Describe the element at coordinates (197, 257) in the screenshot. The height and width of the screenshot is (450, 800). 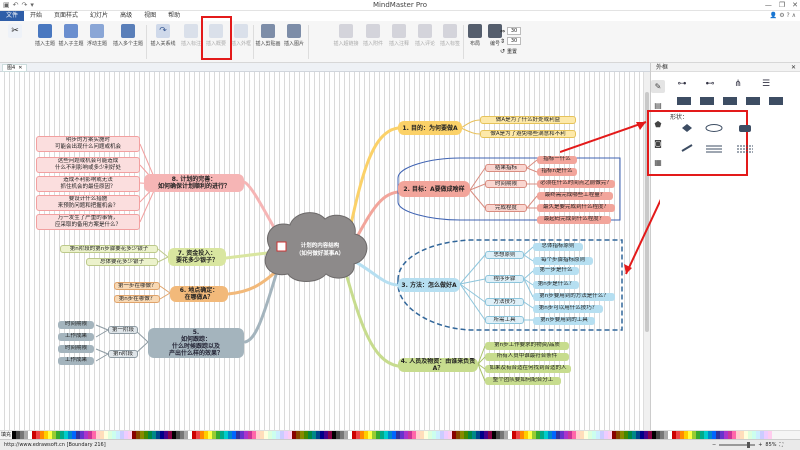
I see `branch-7-topic: 7. 资金投入： 要花多少银子？` at that location.